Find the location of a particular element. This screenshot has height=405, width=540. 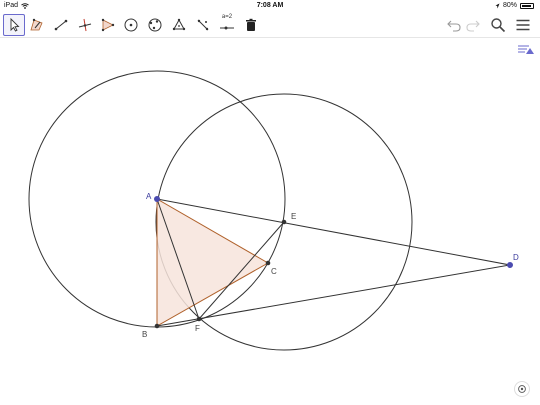

slider-tool-button: a=2 is located at coordinates (227, 25).